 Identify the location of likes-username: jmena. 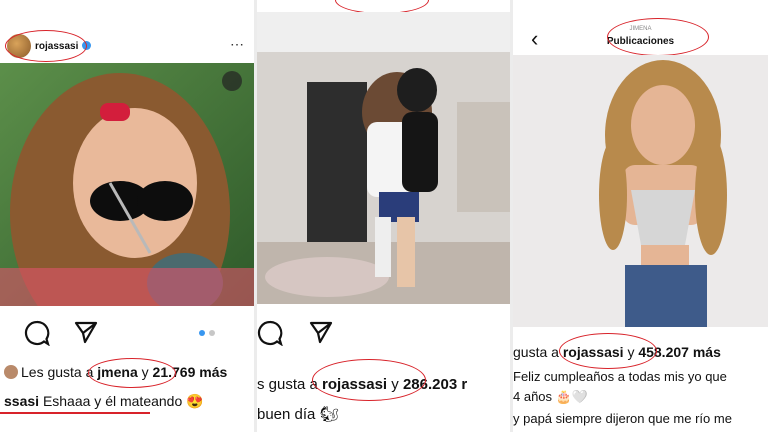
(117, 372).